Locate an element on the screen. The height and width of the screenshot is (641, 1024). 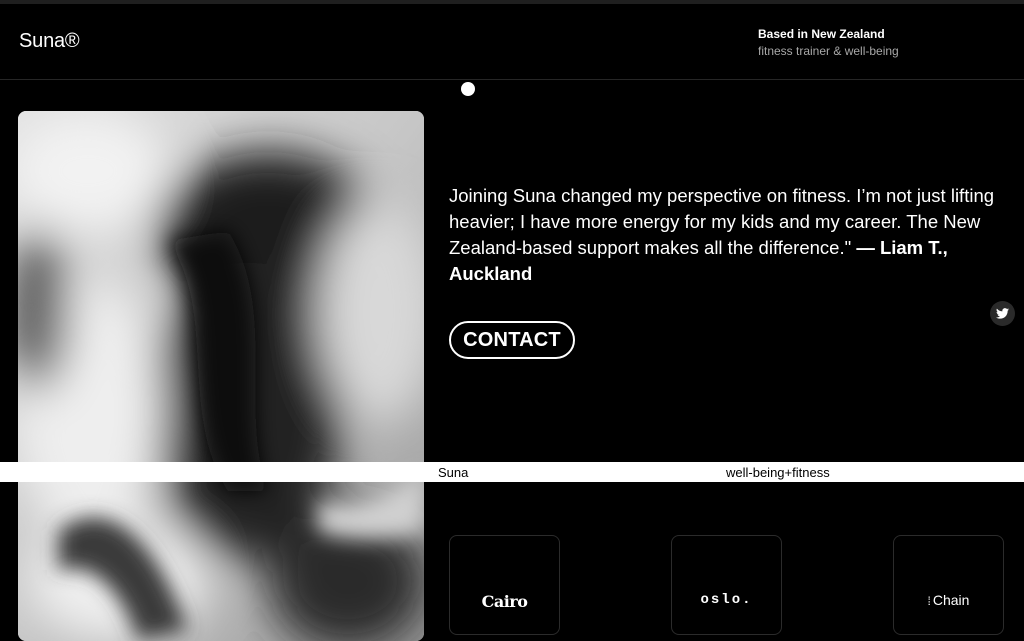
location-subtitle: fitness trainer & well-being is located at coordinates (828, 51).